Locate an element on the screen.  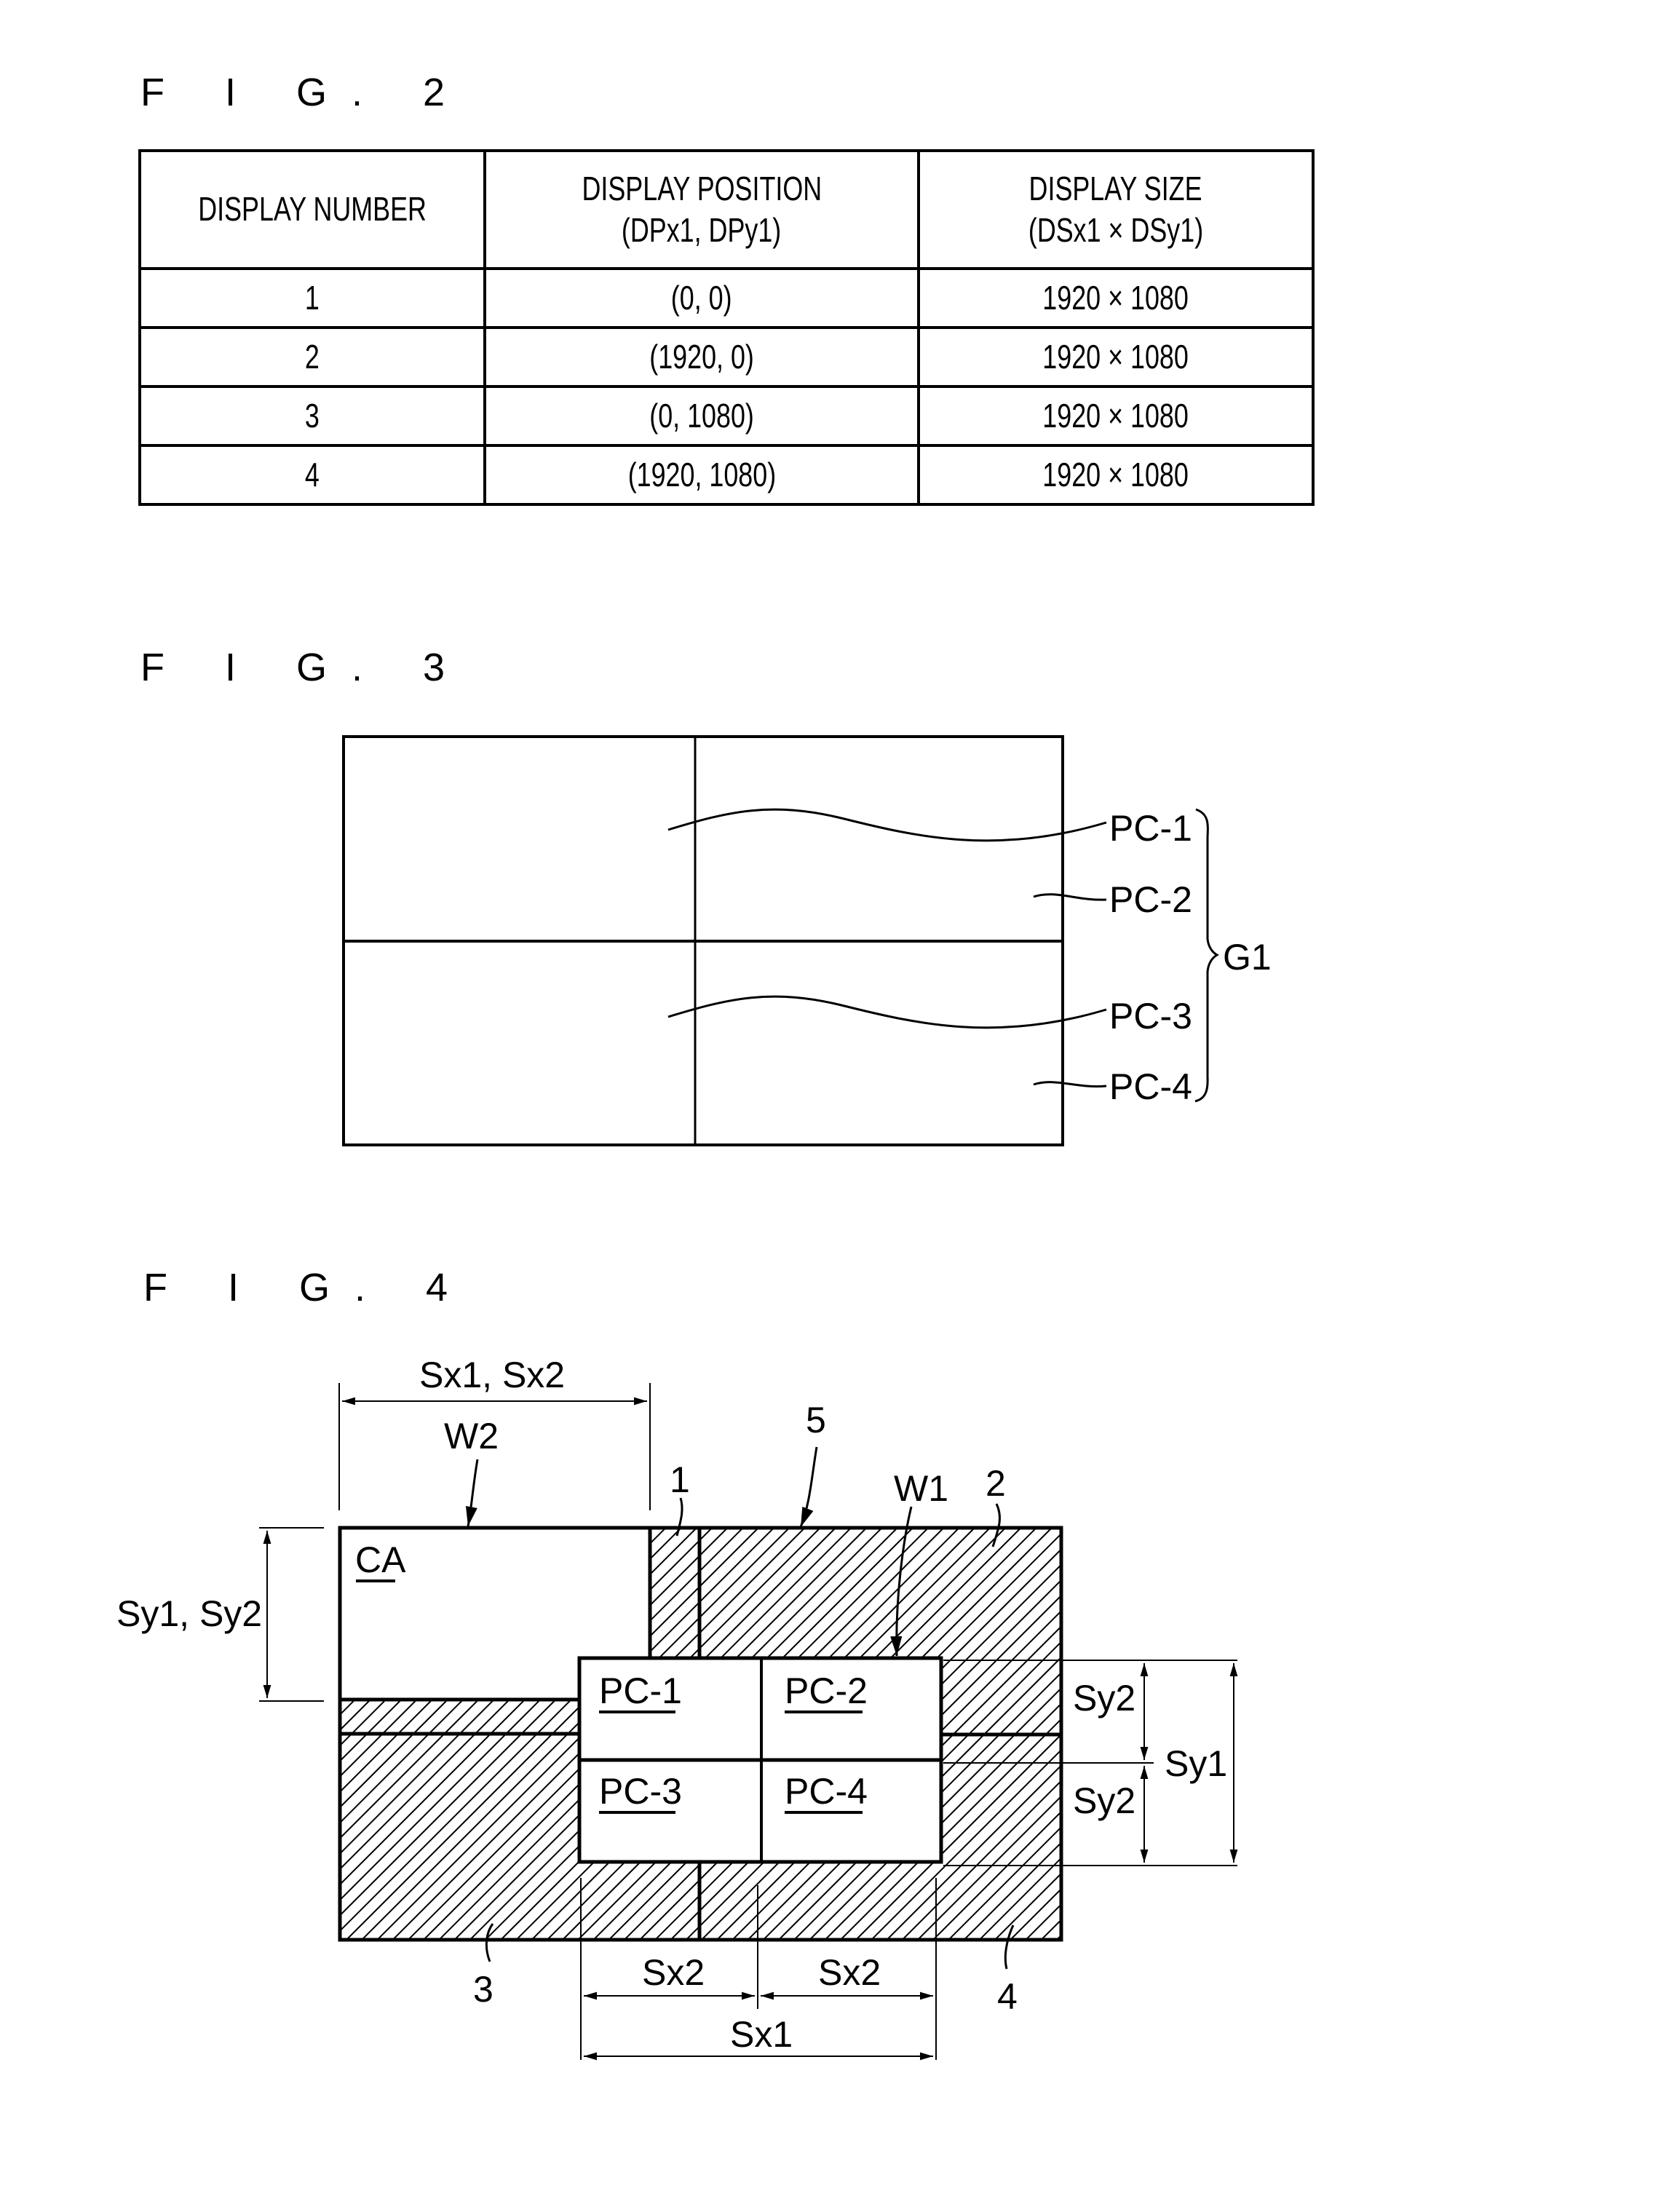
label-w2: W2 is located at coordinates (471, 1436).